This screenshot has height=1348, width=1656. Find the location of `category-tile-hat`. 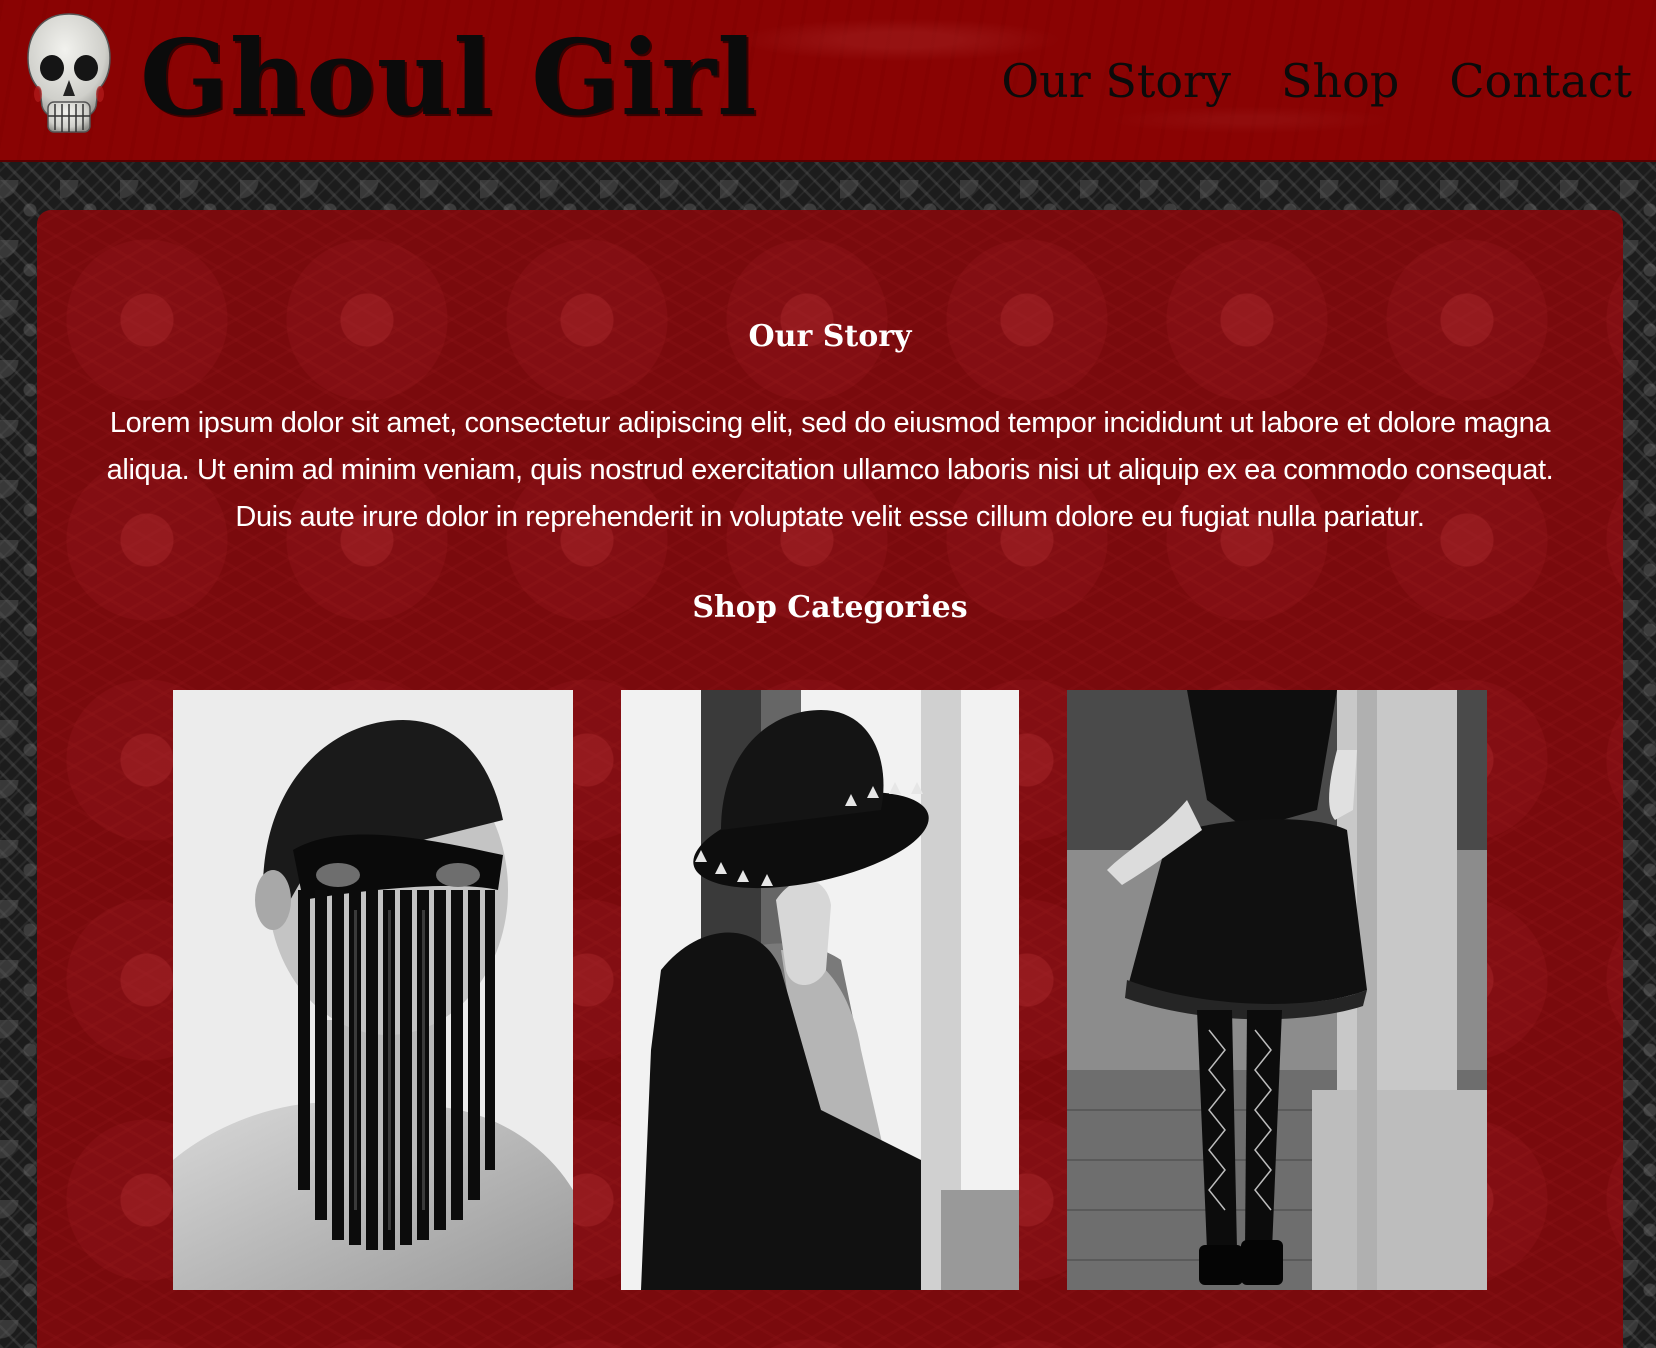

category-tile-hat is located at coordinates (820, 990).